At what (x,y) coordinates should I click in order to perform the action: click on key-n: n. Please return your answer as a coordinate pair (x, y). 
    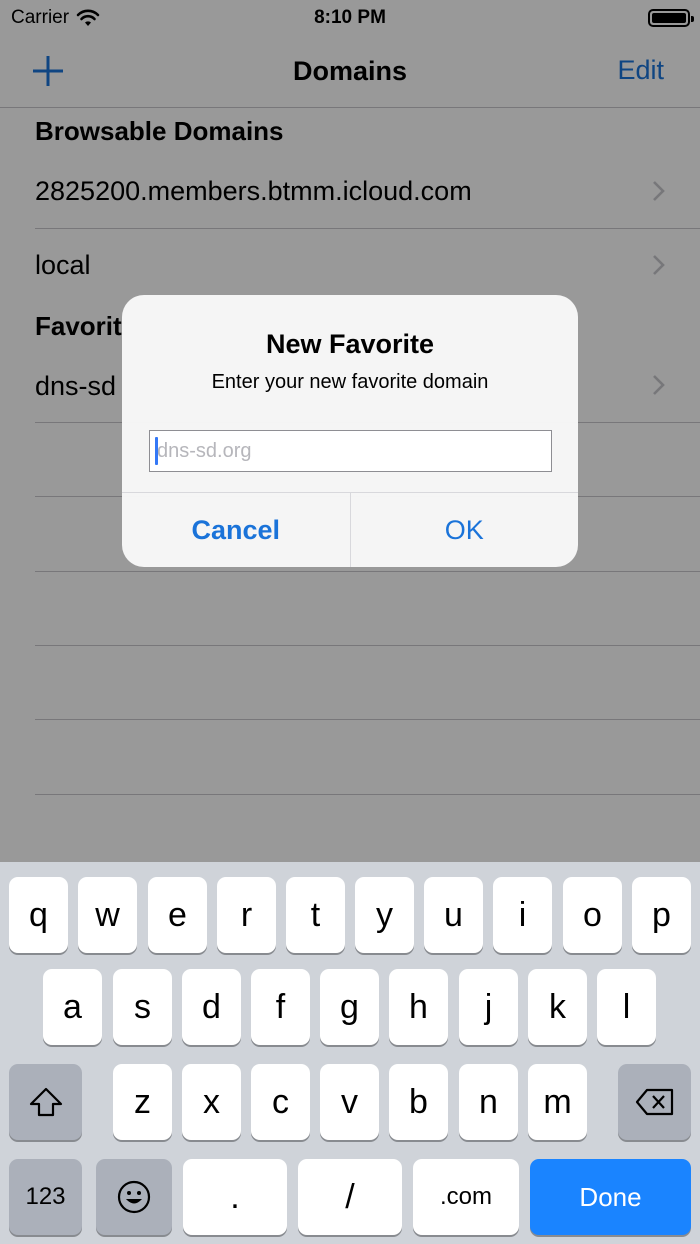
    Looking at the image, I should click on (488, 1102).